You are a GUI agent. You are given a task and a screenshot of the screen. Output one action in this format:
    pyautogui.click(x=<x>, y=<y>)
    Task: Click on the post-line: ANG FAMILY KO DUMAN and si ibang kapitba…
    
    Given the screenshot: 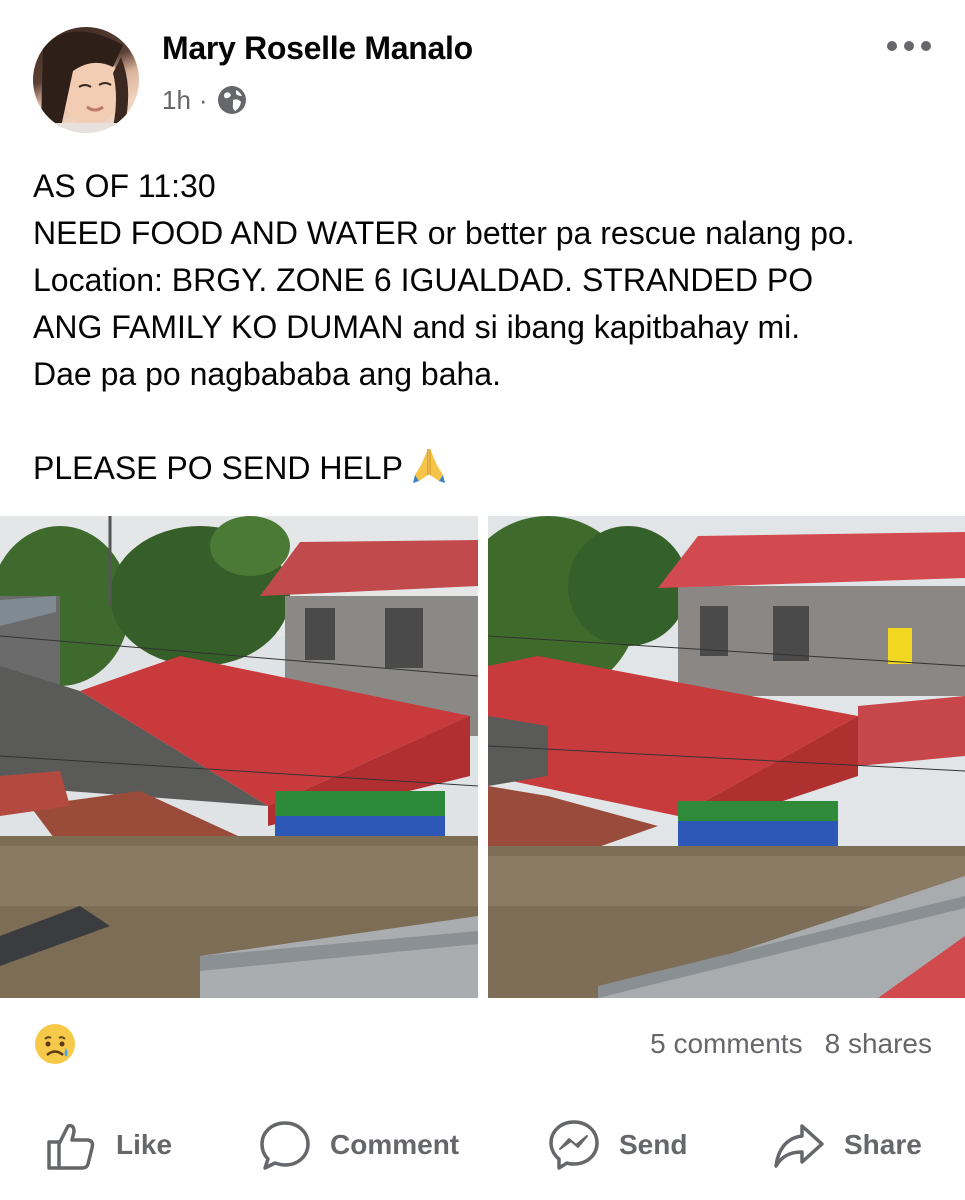 What is the action you would take?
    pyautogui.click(x=417, y=327)
    